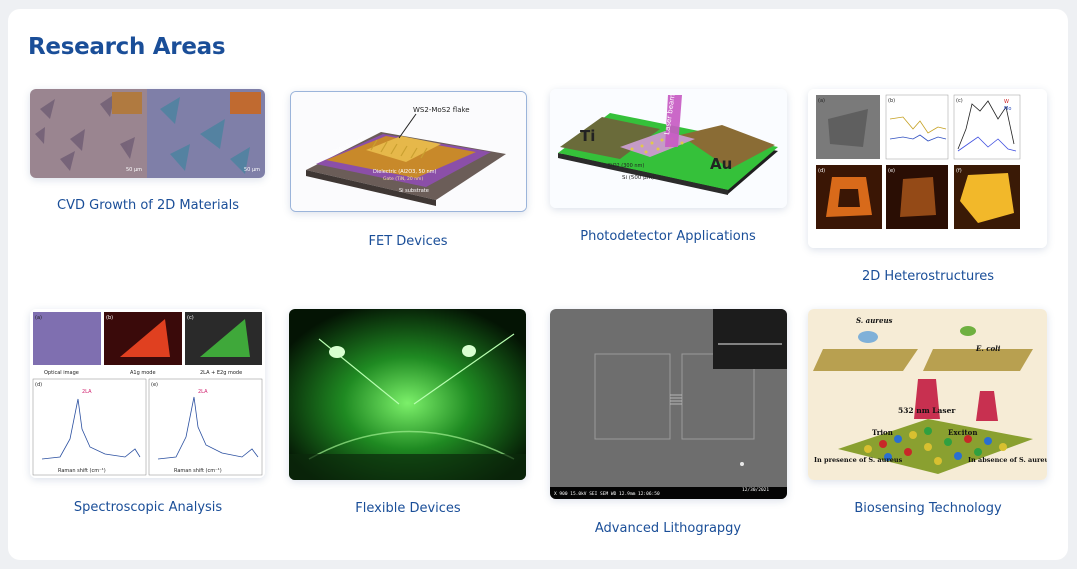  I want to click on caption-c: 2LA + E2g mode, so click(221, 373).